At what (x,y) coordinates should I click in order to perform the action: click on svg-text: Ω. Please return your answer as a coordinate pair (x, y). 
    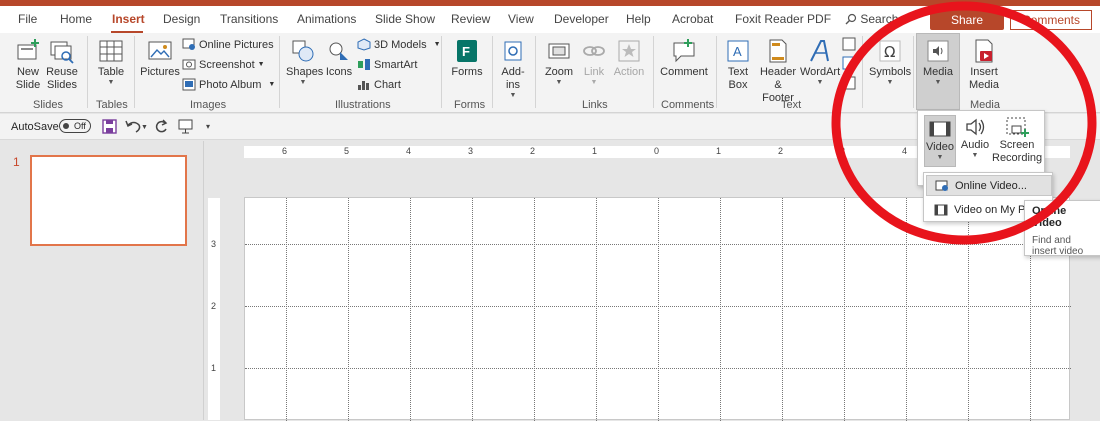
    Looking at the image, I should click on (889, 52).